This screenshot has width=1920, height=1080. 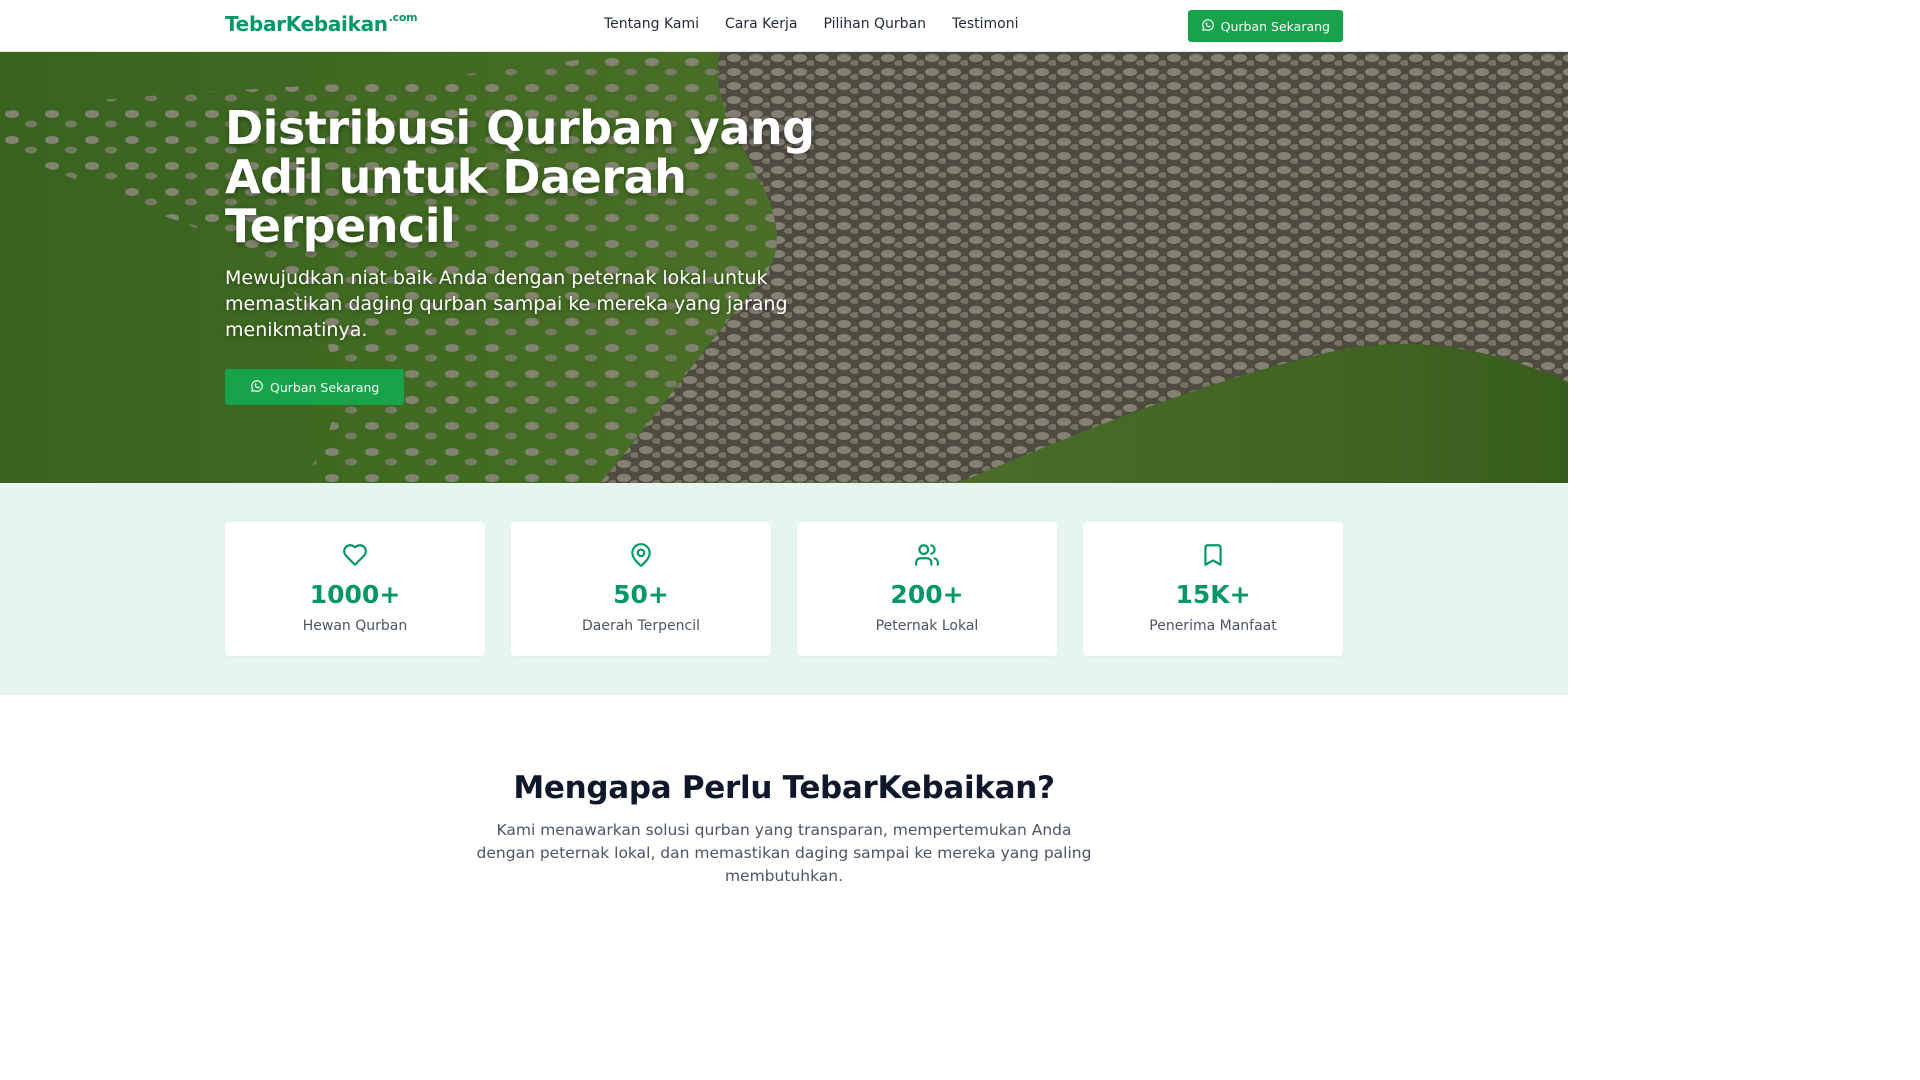 I want to click on heart-icon, so click(x=355, y=555).